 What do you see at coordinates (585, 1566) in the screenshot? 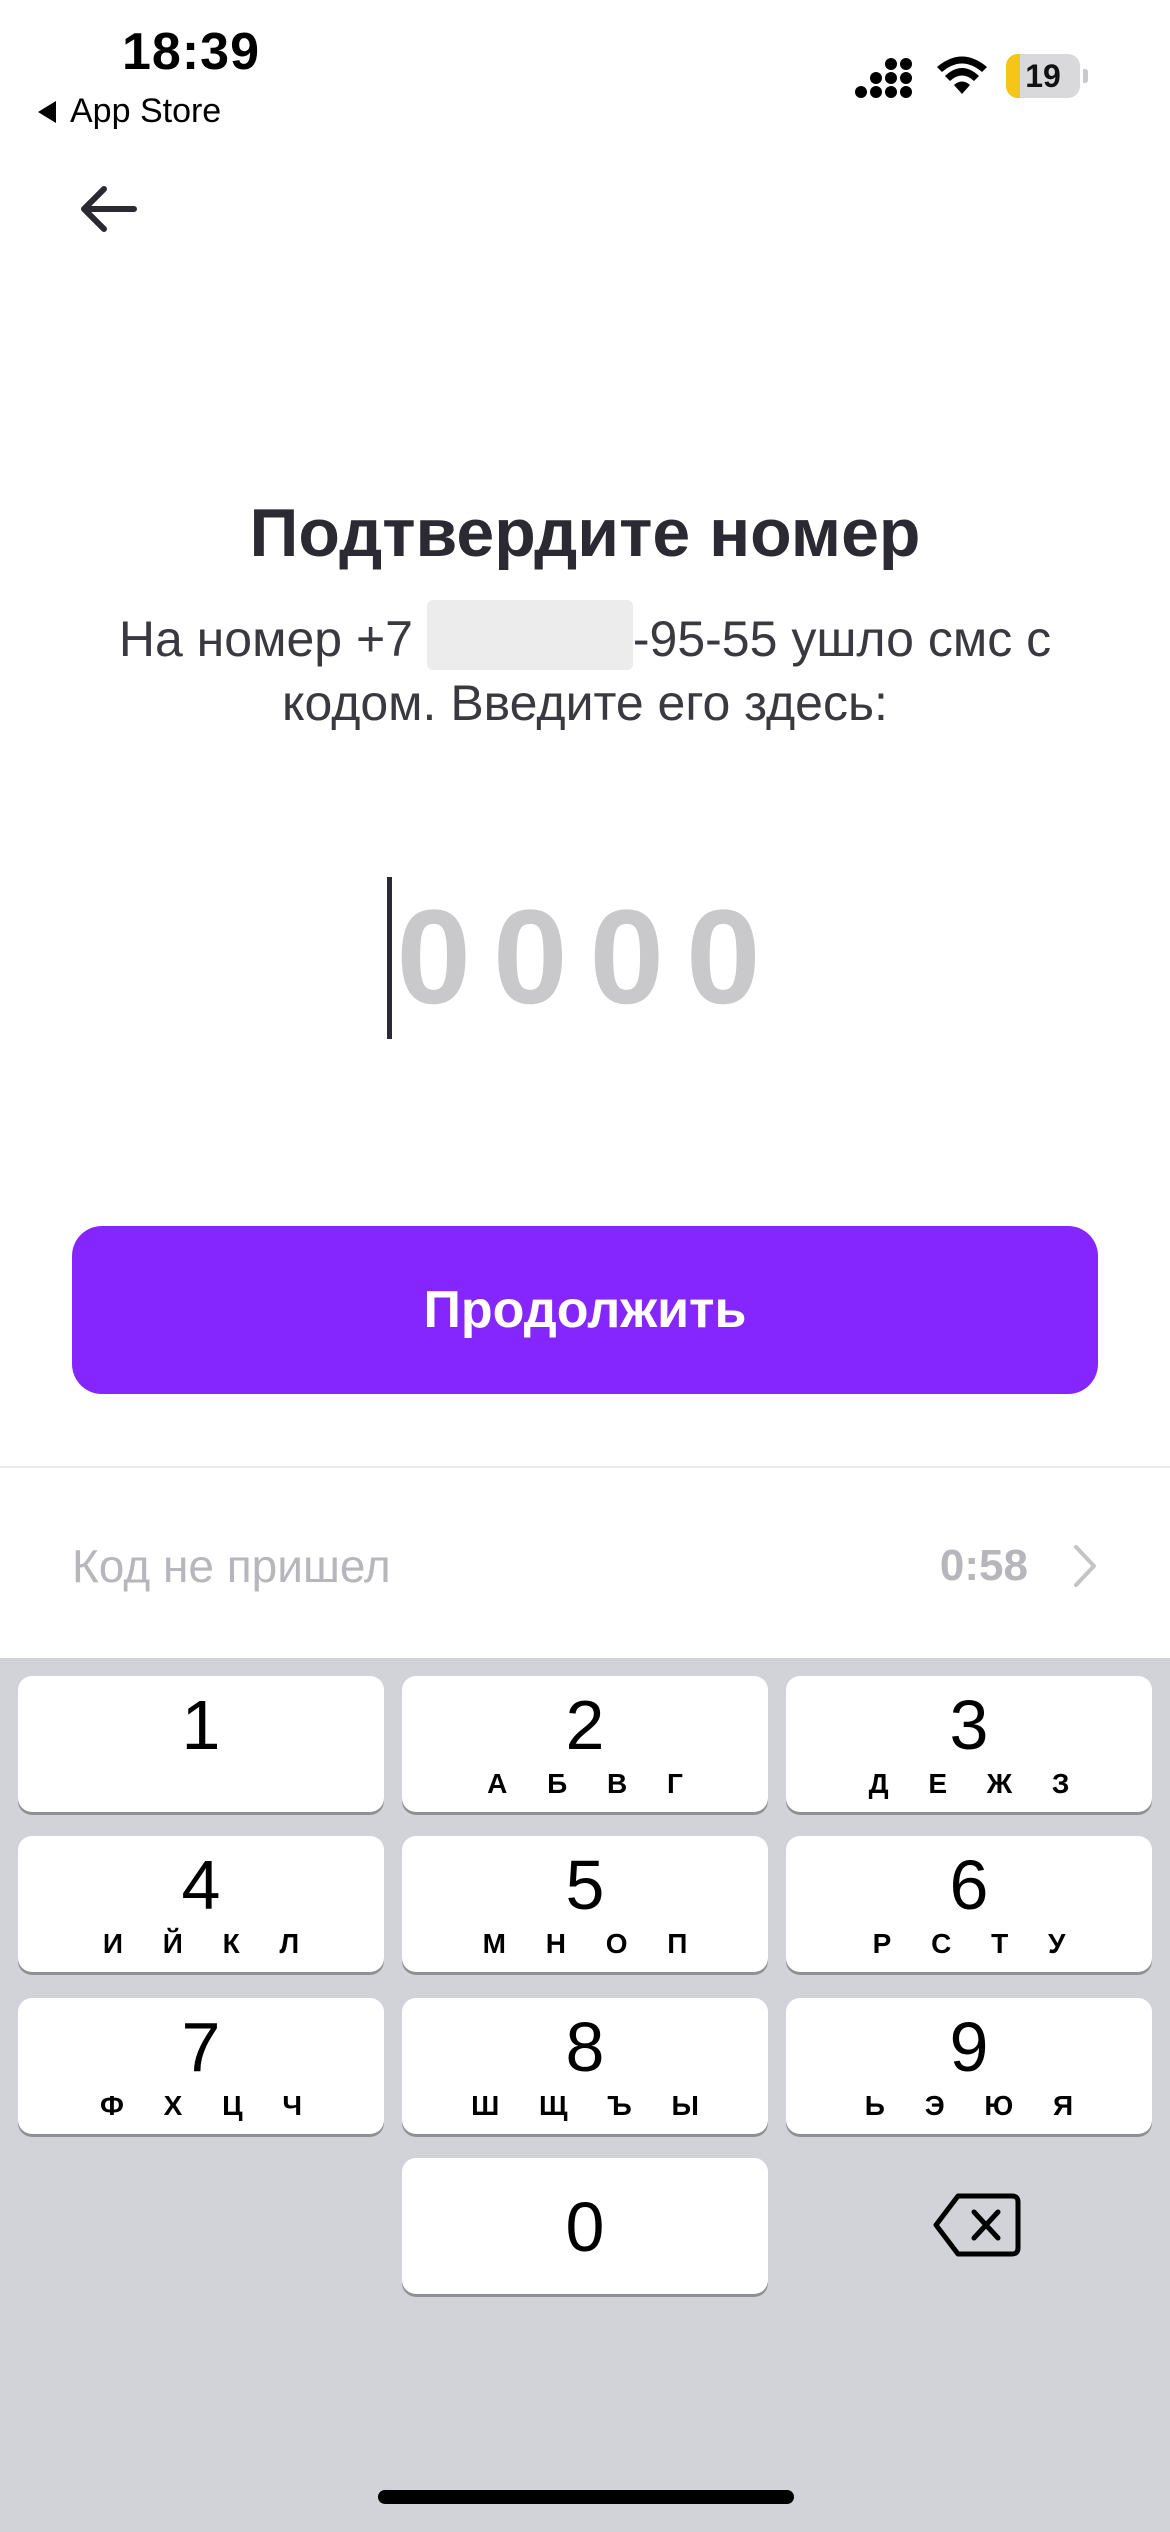
I see `code-not-received-row: Код не пришел 0:58` at bounding box center [585, 1566].